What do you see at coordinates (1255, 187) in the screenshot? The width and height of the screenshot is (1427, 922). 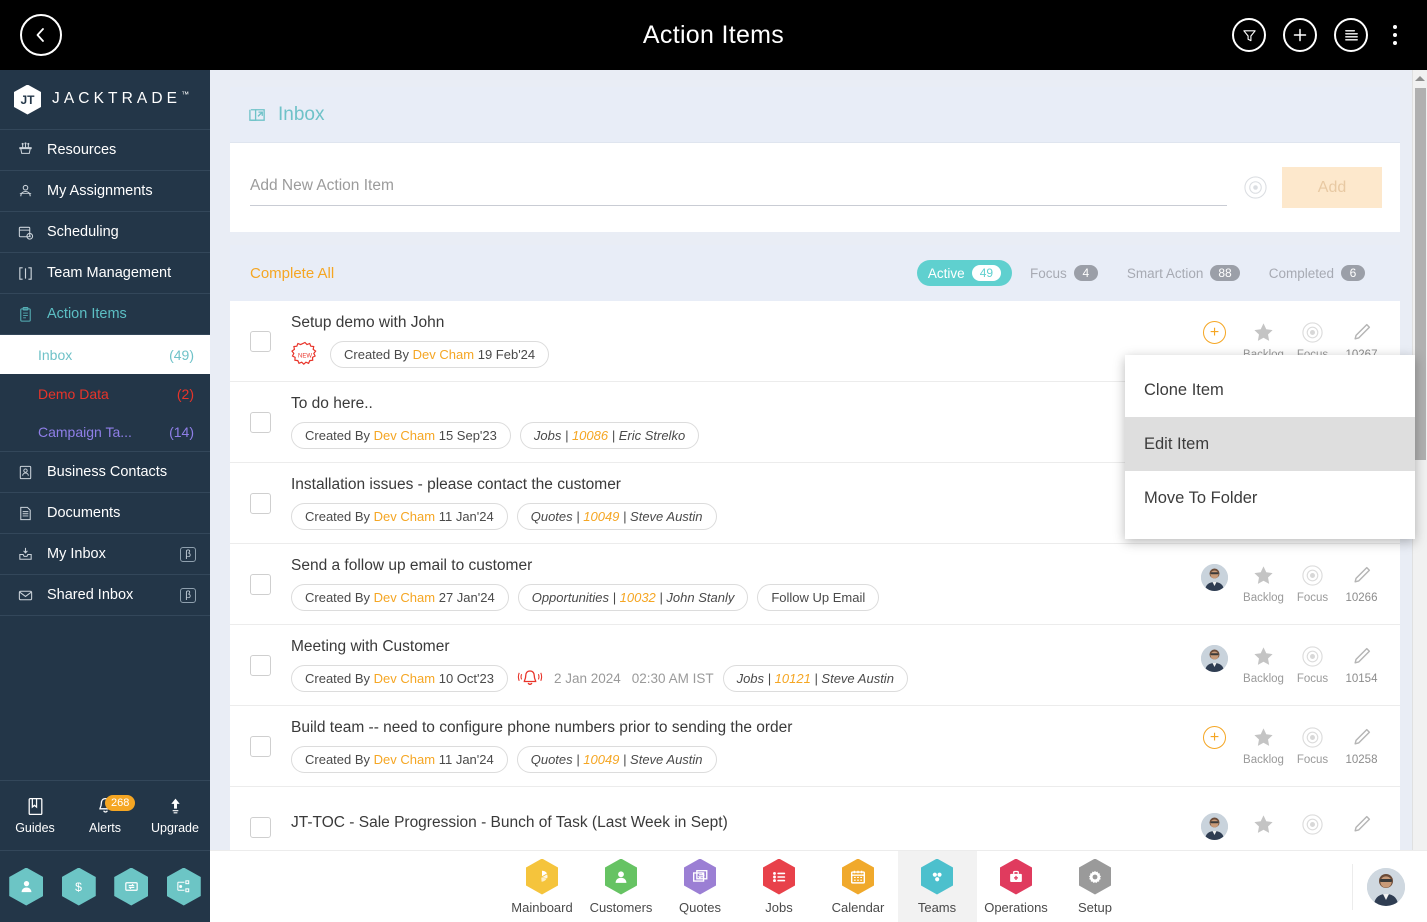 I see `target-icon` at bounding box center [1255, 187].